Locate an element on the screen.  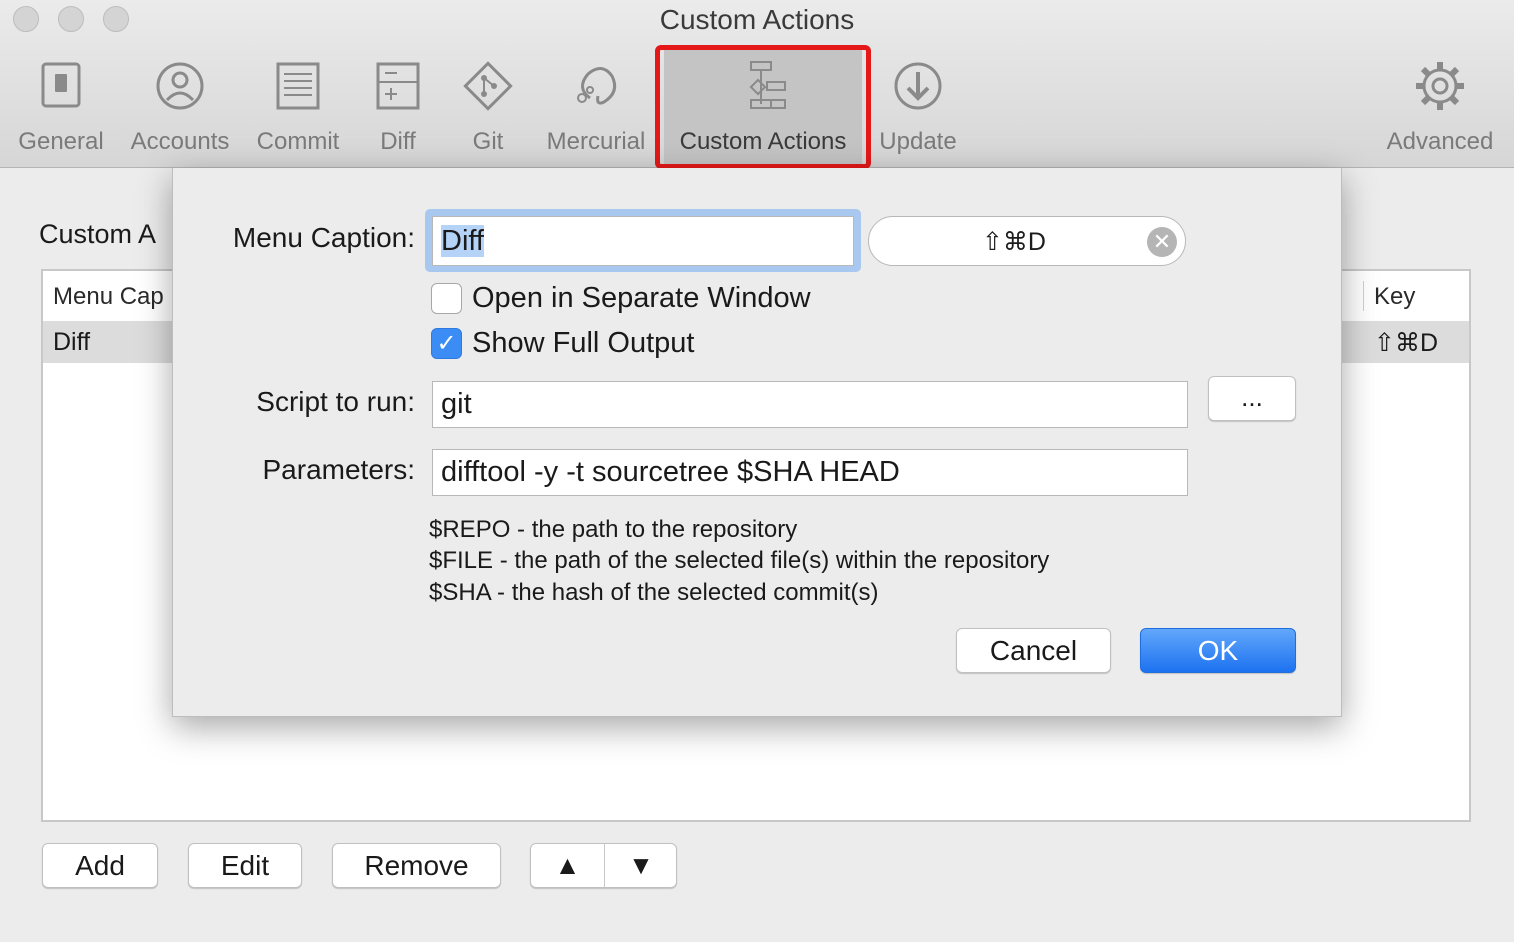
toolbar-item-general: General is located at coordinates (61, 107).